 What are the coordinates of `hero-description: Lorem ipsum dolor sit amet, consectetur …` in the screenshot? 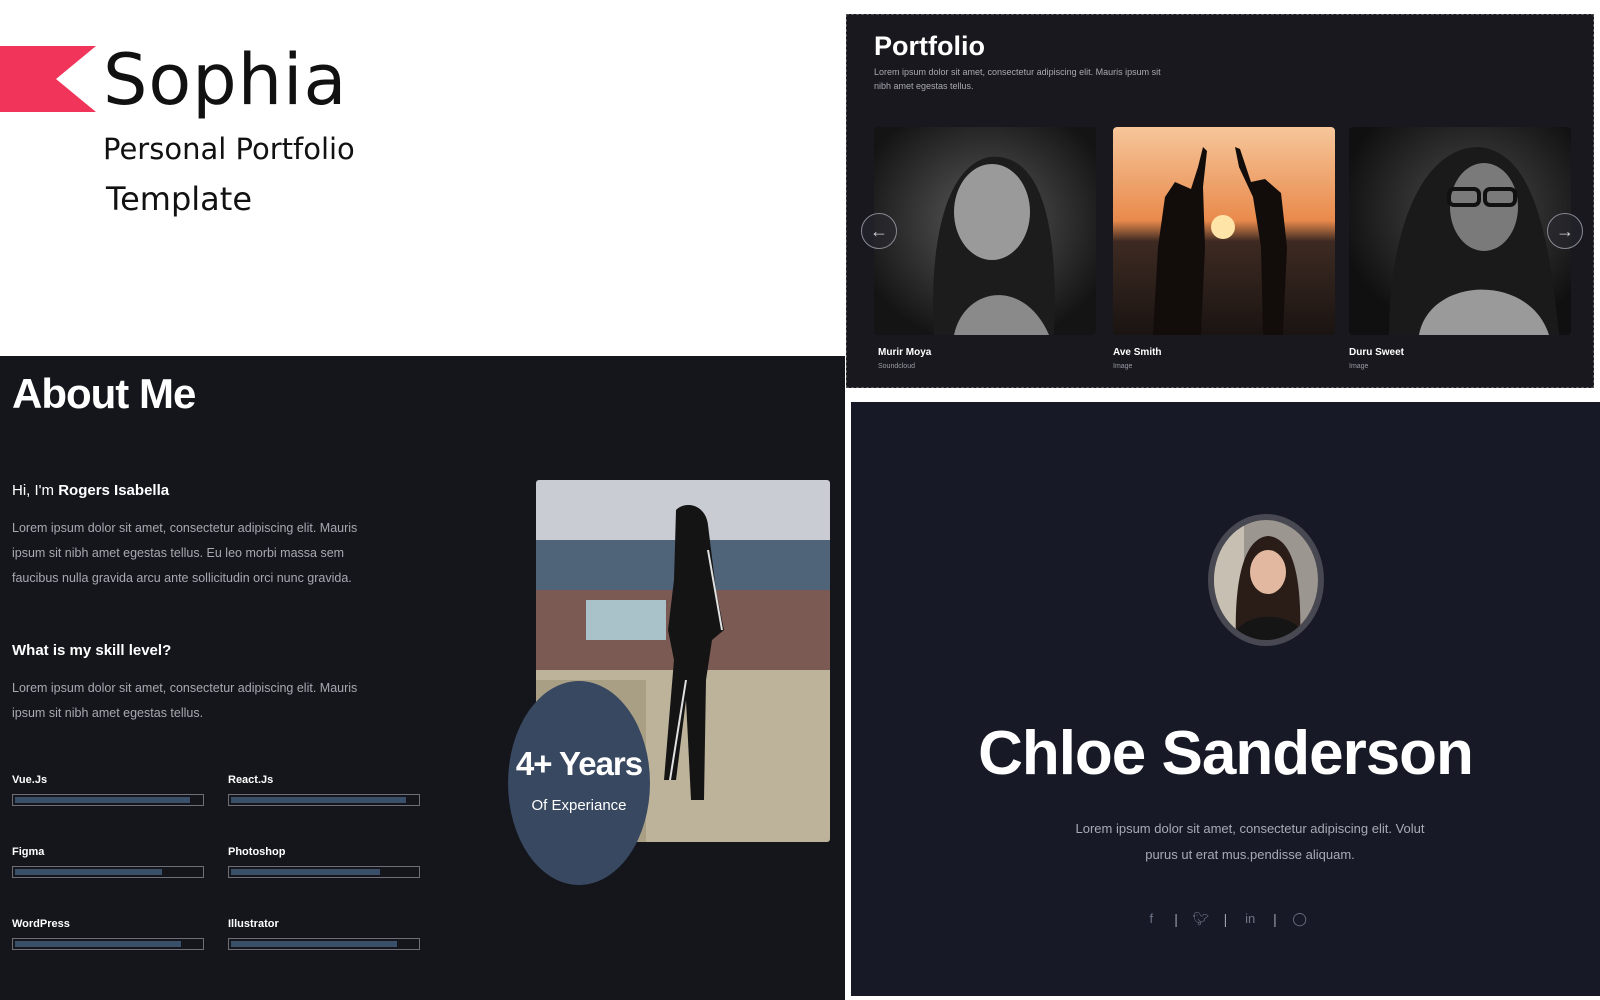 It's located at (1250, 841).